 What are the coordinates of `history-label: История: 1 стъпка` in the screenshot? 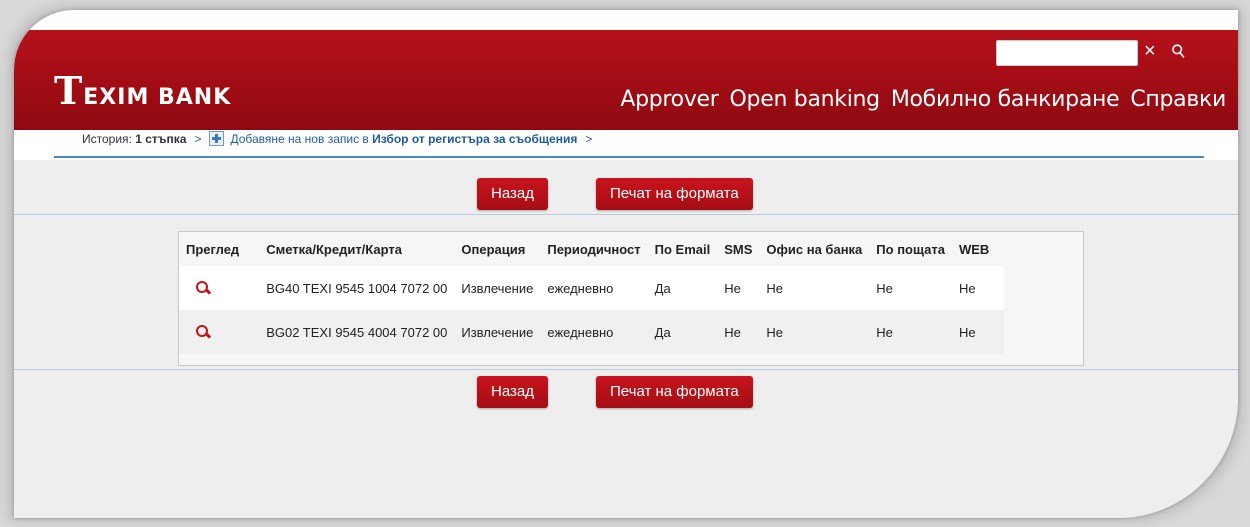 It's located at (134, 138).